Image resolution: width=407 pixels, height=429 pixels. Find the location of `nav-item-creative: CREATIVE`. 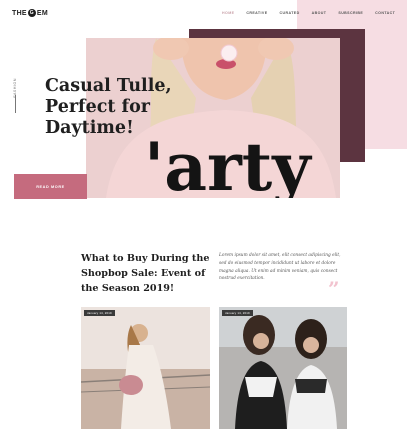

nav-item-creative: CREATIVE is located at coordinates (256, 13).